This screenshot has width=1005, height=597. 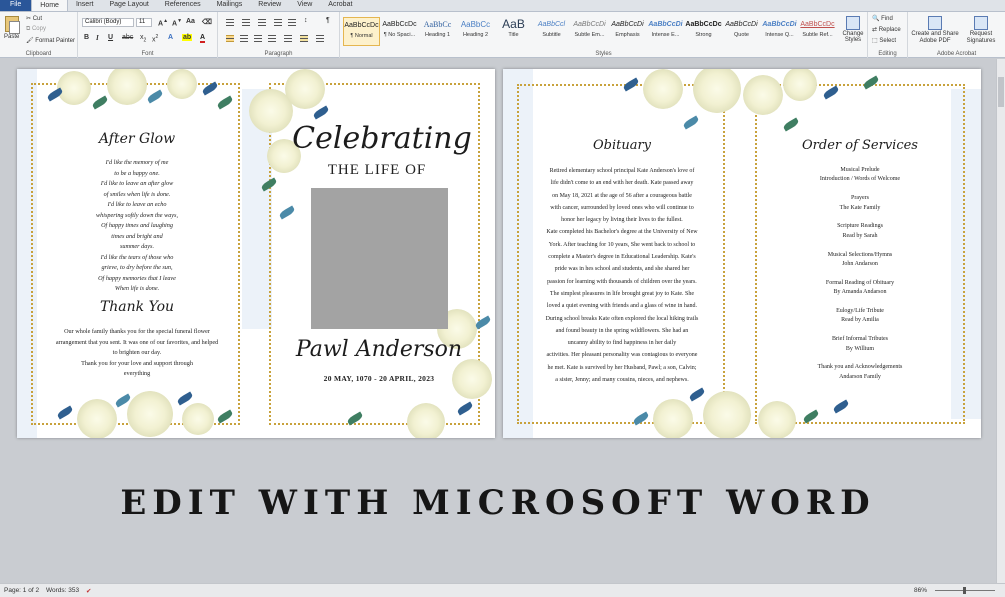 What do you see at coordinates (49, 5) in the screenshot?
I see `tab-home: Home` at bounding box center [49, 5].